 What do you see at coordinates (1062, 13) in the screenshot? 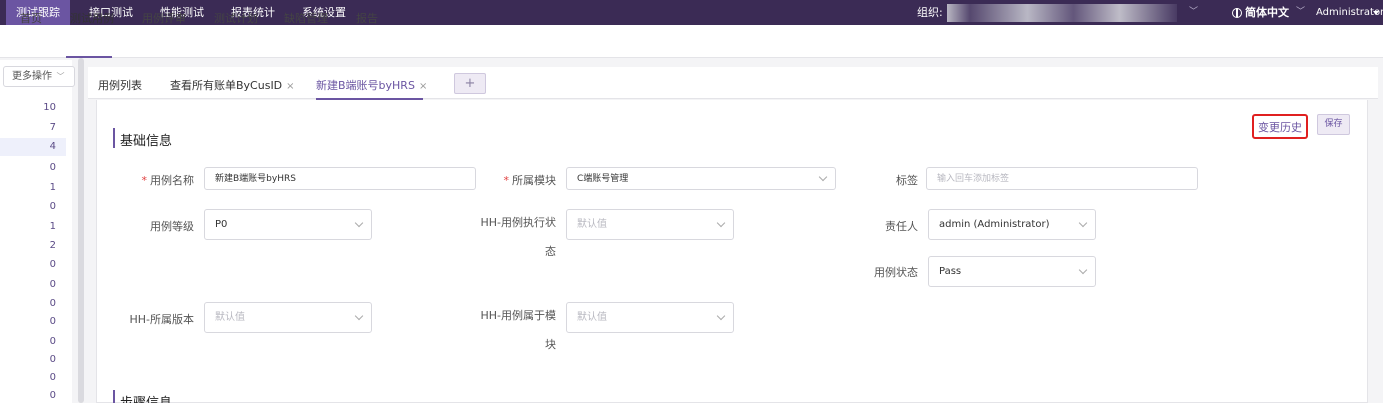
I see `org-selector-redacted` at bounding box center [1062, 13].